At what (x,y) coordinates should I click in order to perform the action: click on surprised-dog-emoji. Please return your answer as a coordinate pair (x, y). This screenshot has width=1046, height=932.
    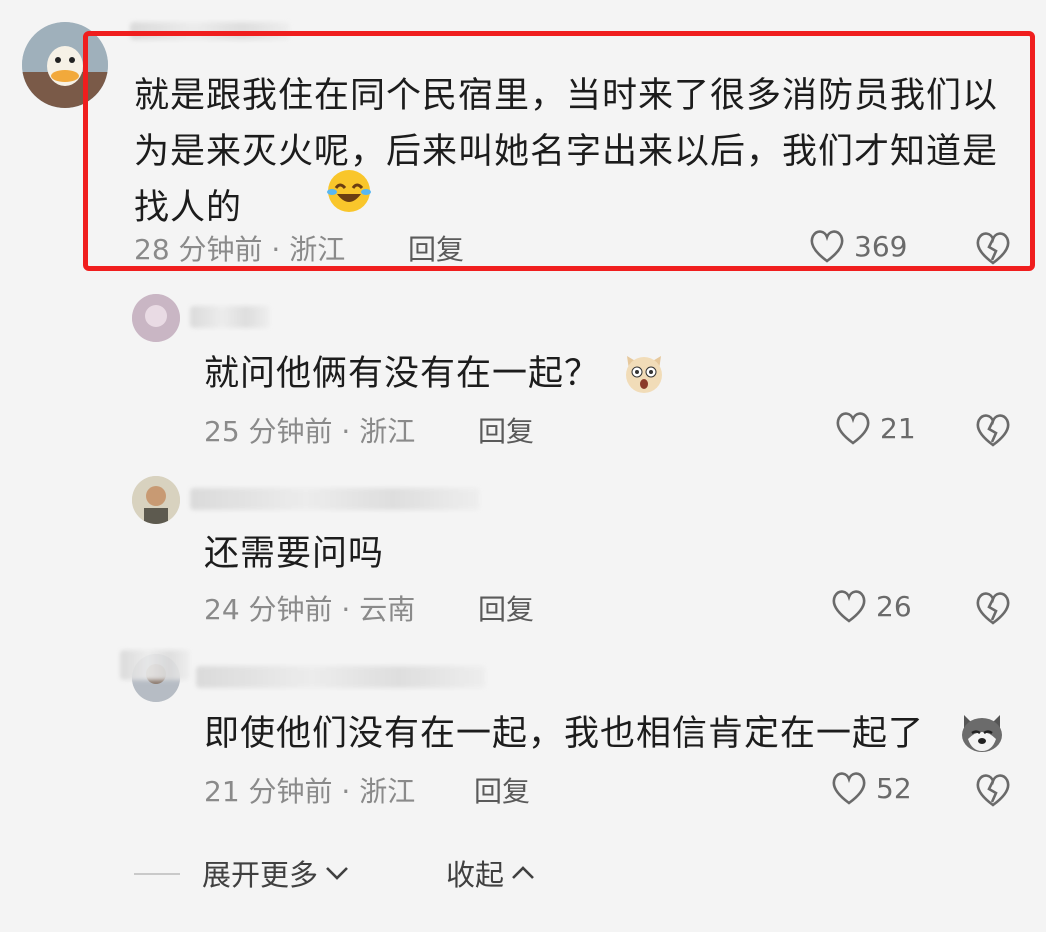
    Looking at the image, I should click on (644, 375).